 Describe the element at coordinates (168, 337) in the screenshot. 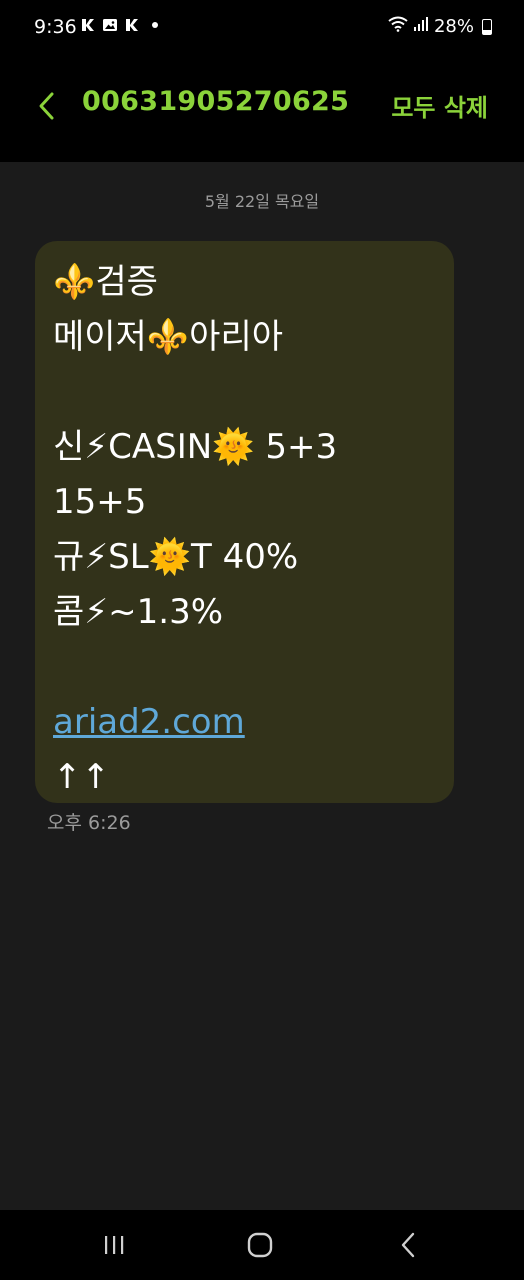

I see `message-line: 메이저⚜️아리아` at that location.